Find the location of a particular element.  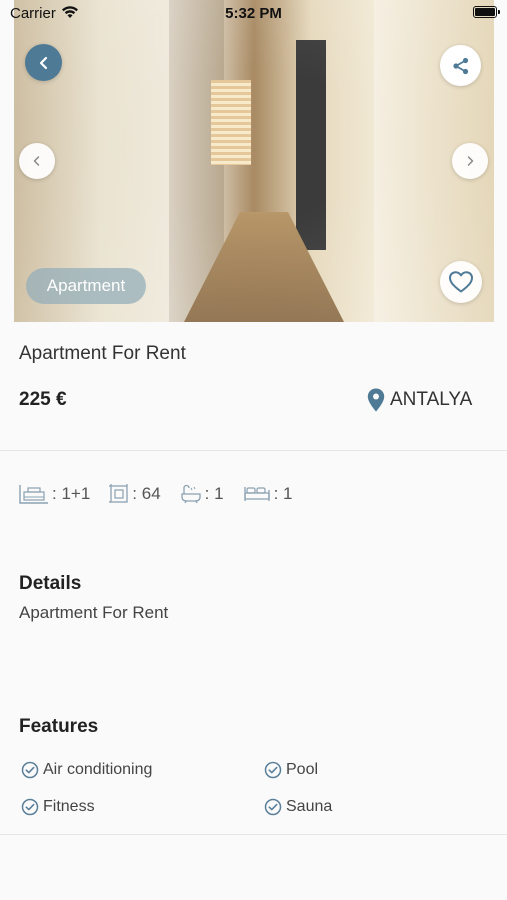

feature-item: Sauna is located at coordinates (298, 807).